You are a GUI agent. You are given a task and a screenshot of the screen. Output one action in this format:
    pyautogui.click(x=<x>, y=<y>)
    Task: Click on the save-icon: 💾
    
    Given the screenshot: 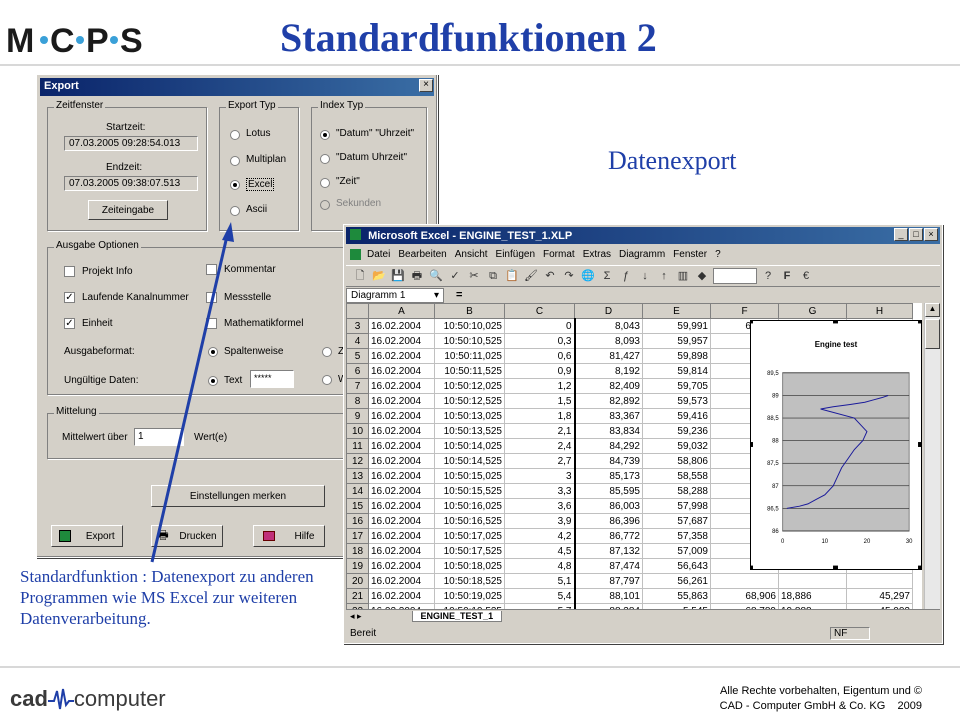 What is the action you would take?
    pyautogui.click(x=398, y=276)
    